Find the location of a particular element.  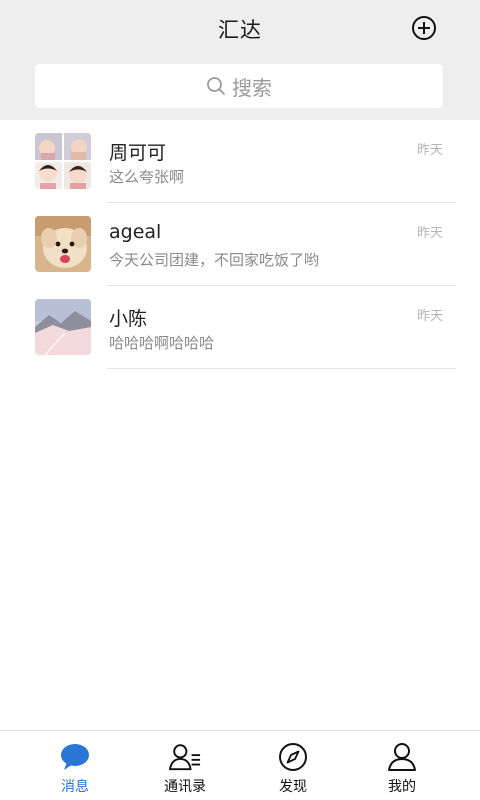

tab-label: 发现 is located at coordinates (293, 787).